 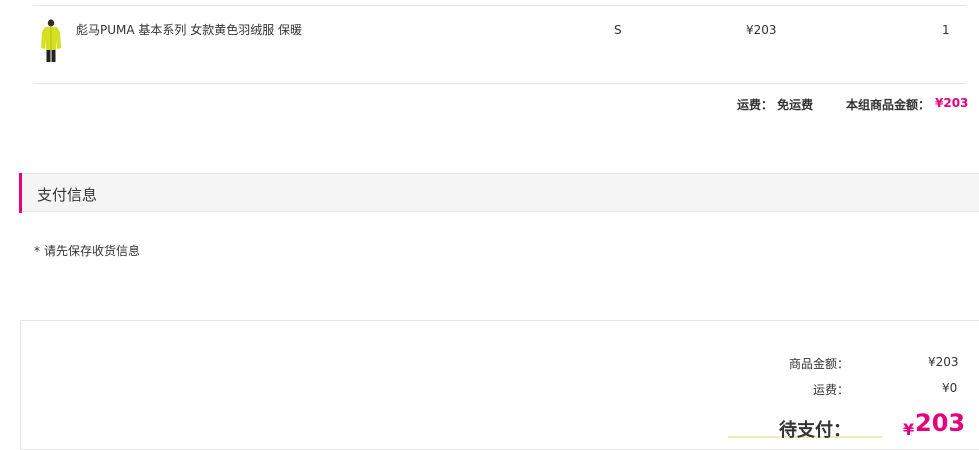 What do you see at coordinates (831, 390) in the screenshot?
I see `shipping-fee-label: 运费：` at bounding box center [831, 390].